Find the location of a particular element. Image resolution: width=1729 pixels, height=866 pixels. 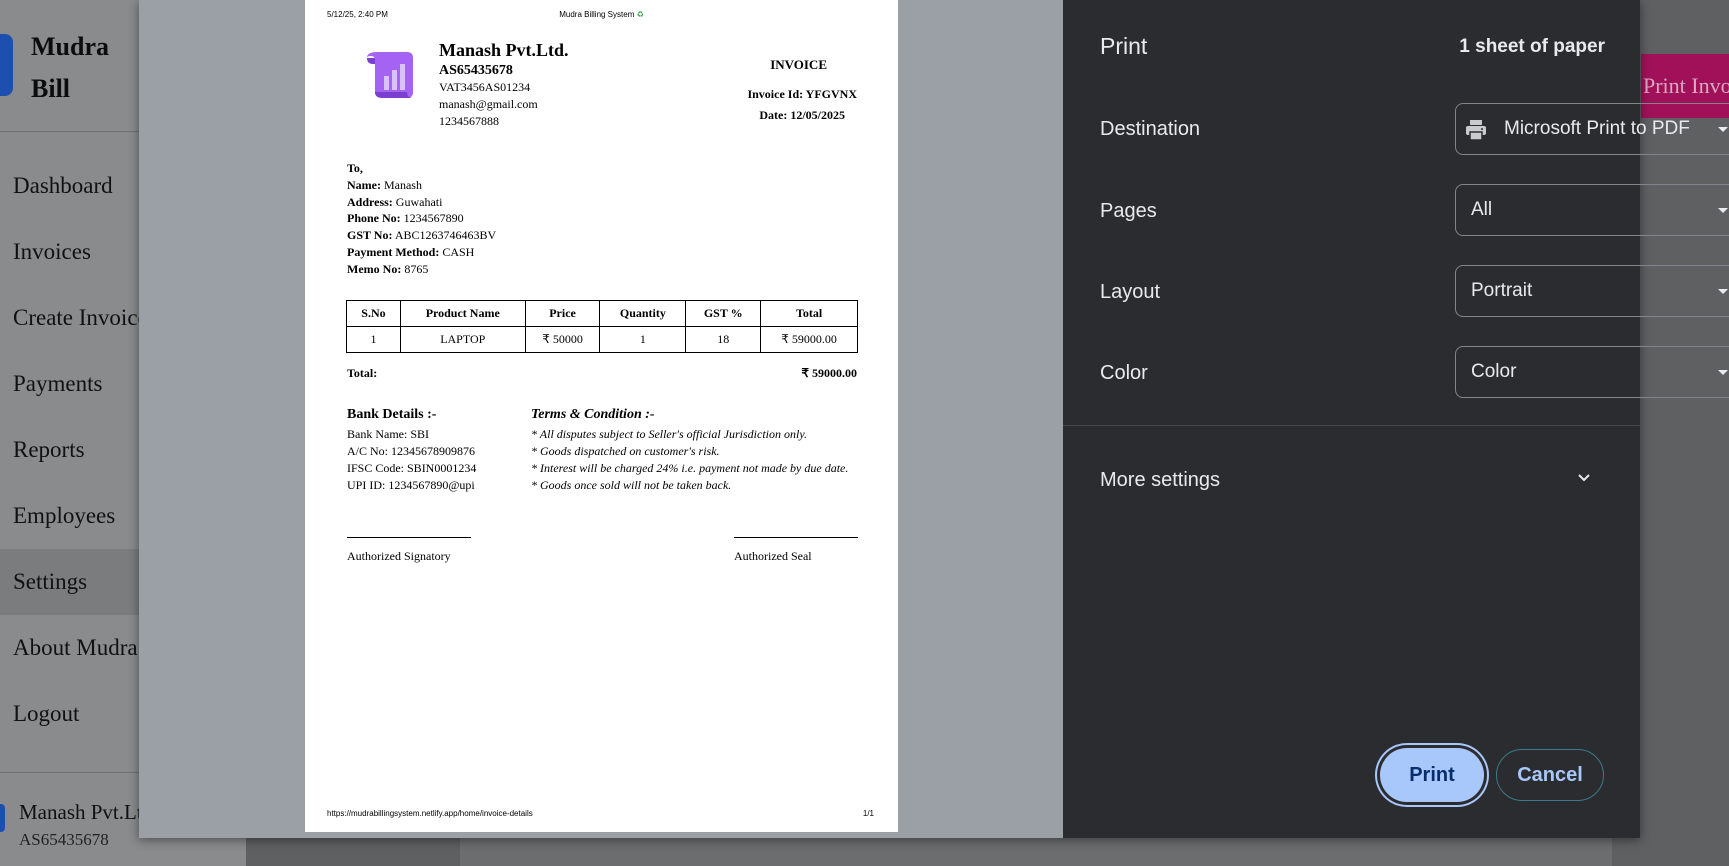

recycle-icon: ♻ is located at coordinates (640, 14).